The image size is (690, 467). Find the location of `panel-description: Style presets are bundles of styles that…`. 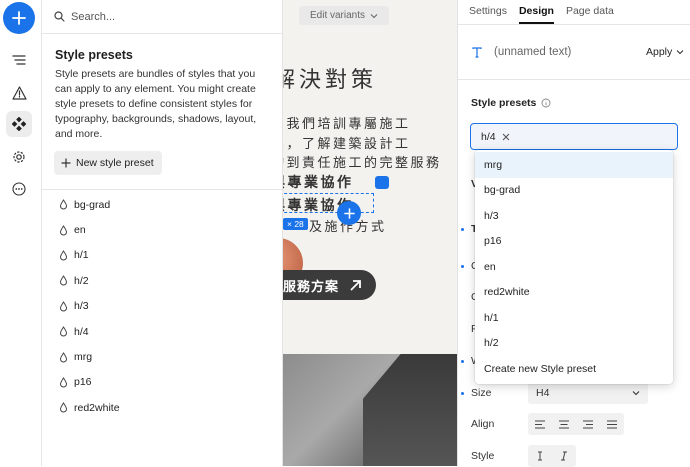

panel-description: Style presets are bundles of styles that… is located at coordinates (156, 104).